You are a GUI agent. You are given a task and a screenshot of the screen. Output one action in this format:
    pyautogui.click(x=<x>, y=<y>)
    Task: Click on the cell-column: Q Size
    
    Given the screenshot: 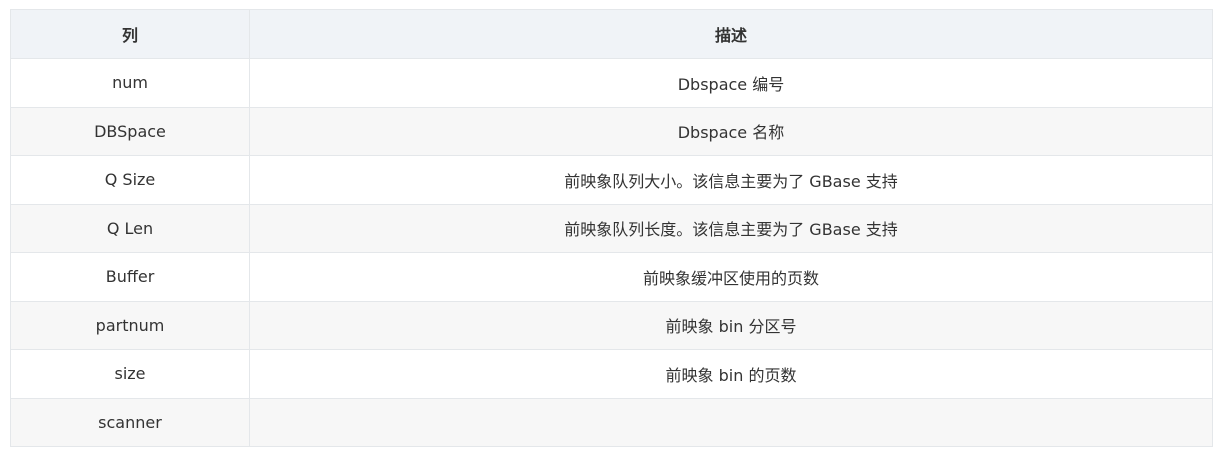 What is the action you would take?
    pyautogui.click(x=130, y=180)
    